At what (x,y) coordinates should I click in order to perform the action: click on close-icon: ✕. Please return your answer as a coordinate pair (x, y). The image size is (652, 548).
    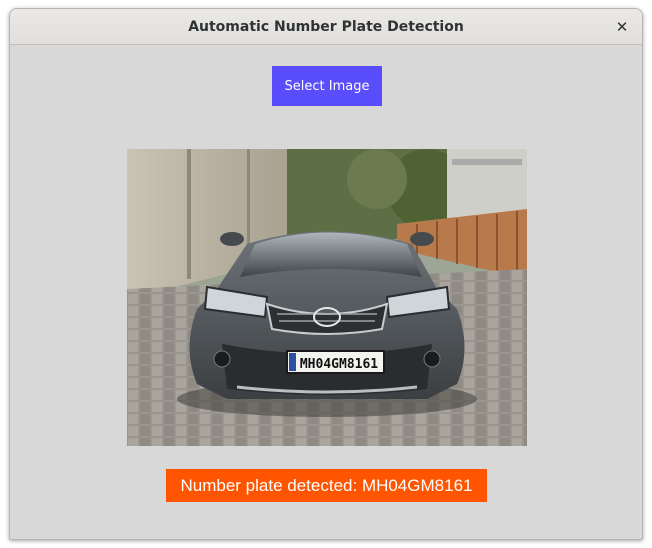
    Looking at the image, I should click on (622, 27).